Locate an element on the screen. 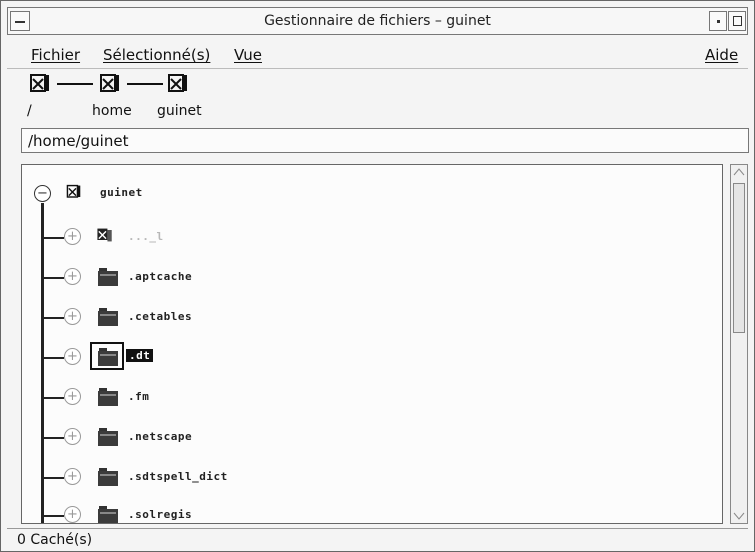 The height and width of the screenshot is (552, 755). tree-trunk is located at coordinates (42, 363).